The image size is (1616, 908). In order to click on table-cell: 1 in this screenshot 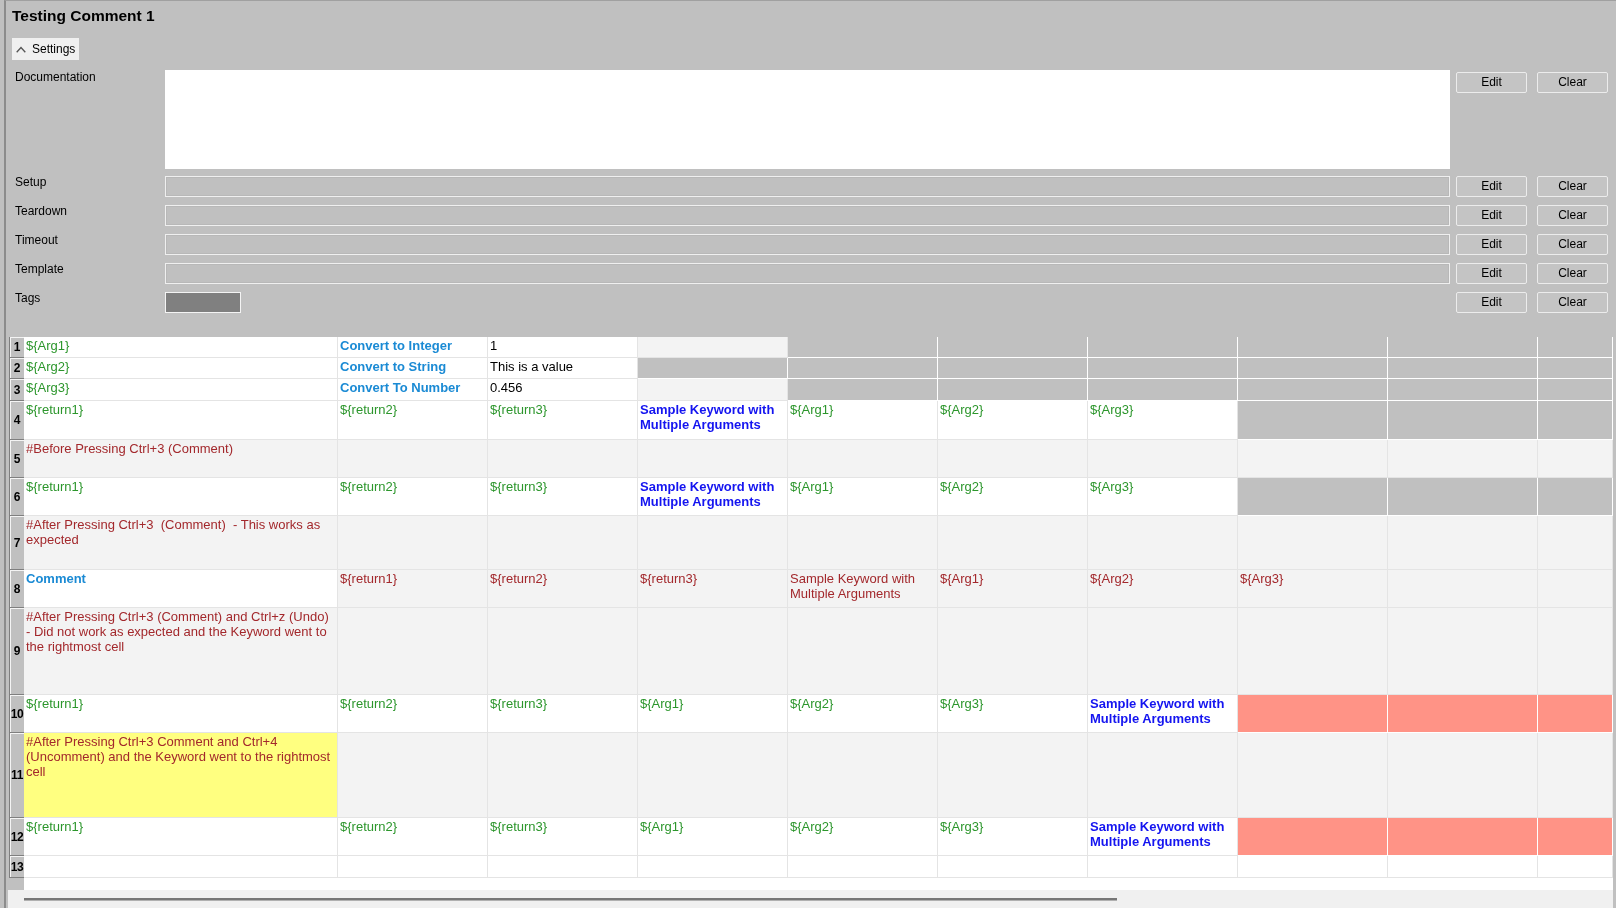, I will do `click(563, 347)`.